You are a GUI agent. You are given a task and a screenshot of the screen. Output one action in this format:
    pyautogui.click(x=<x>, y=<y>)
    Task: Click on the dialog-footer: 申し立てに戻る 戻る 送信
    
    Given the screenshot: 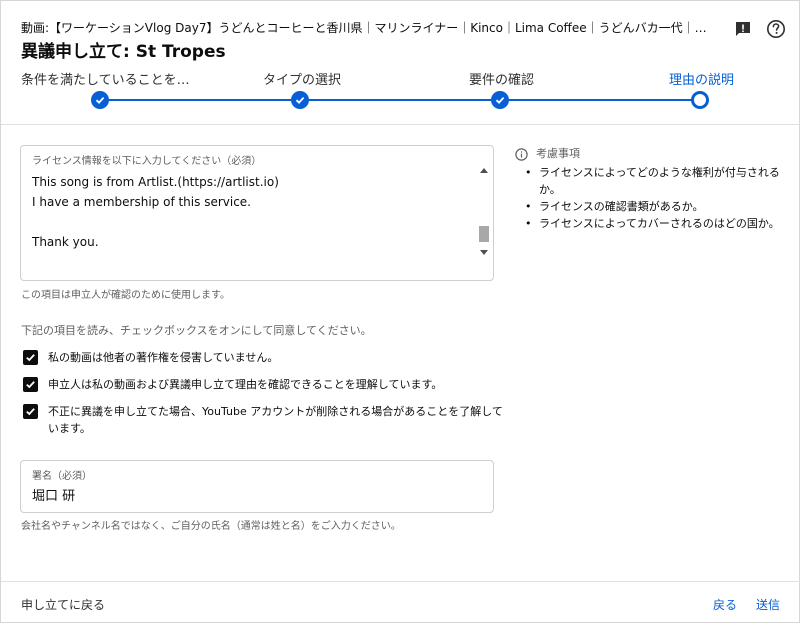 What is the action you would take?
    pyautogui.click(x=400, y=602)
    